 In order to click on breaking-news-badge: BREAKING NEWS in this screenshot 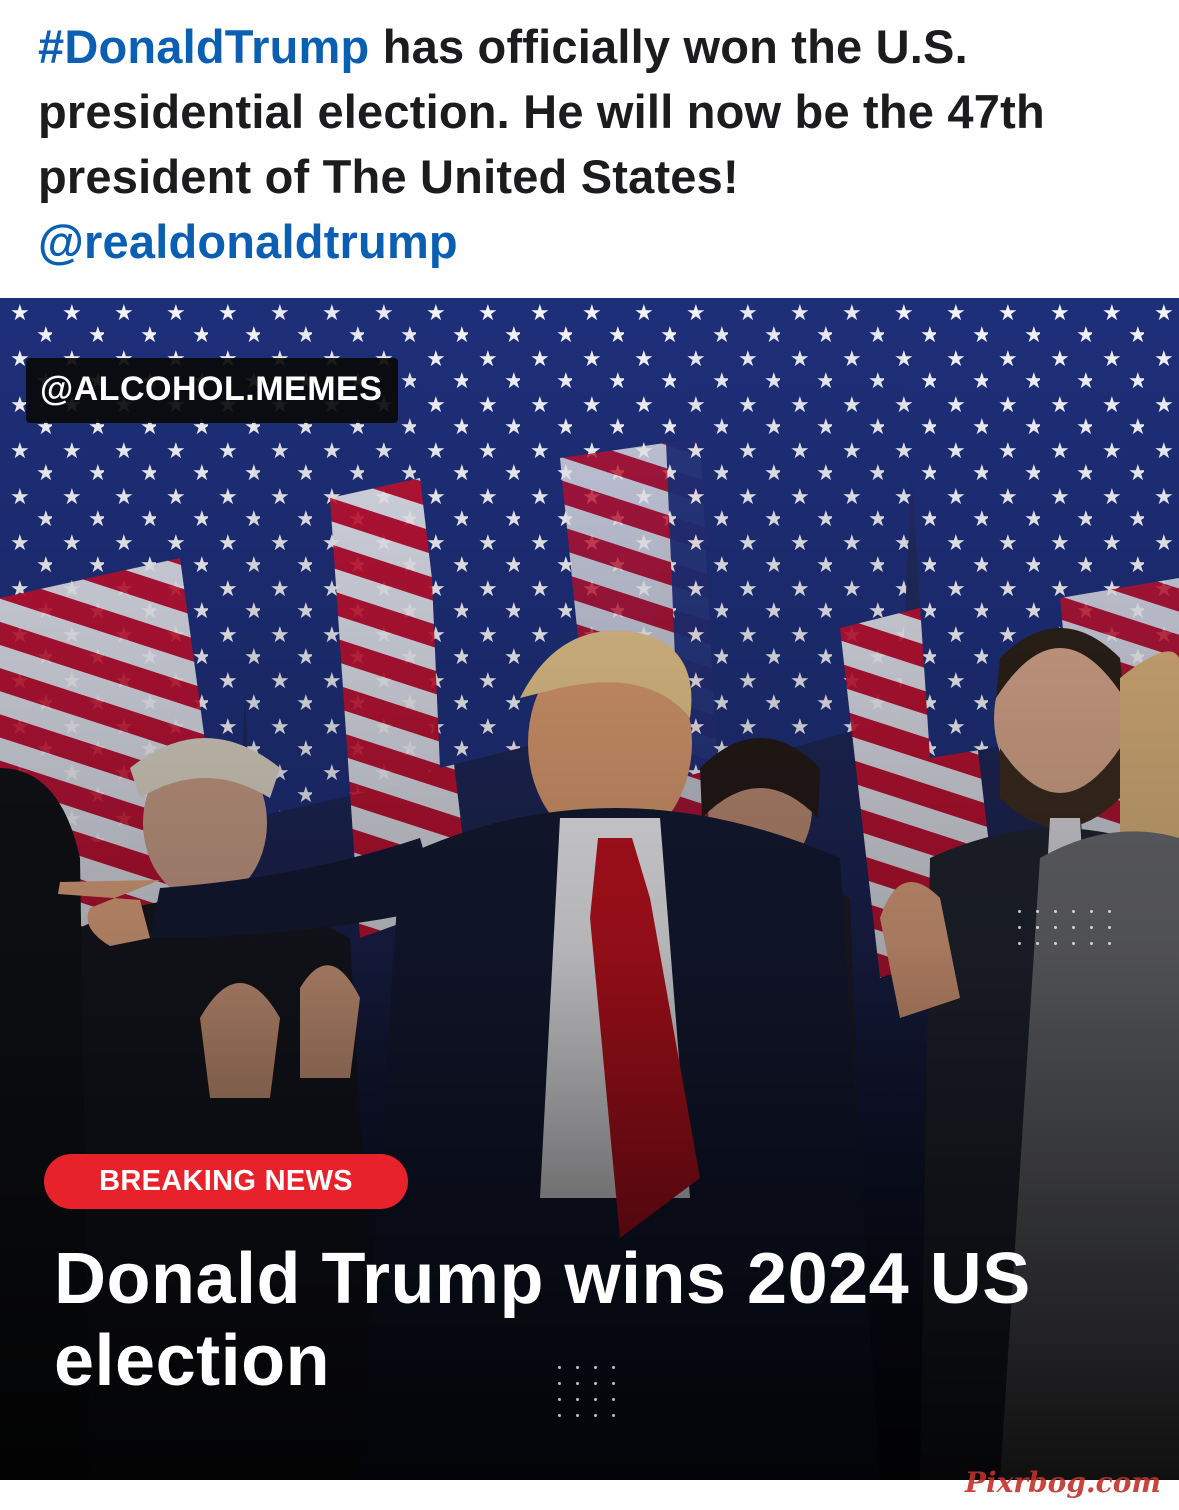, I will do `click(226, 1181)`.